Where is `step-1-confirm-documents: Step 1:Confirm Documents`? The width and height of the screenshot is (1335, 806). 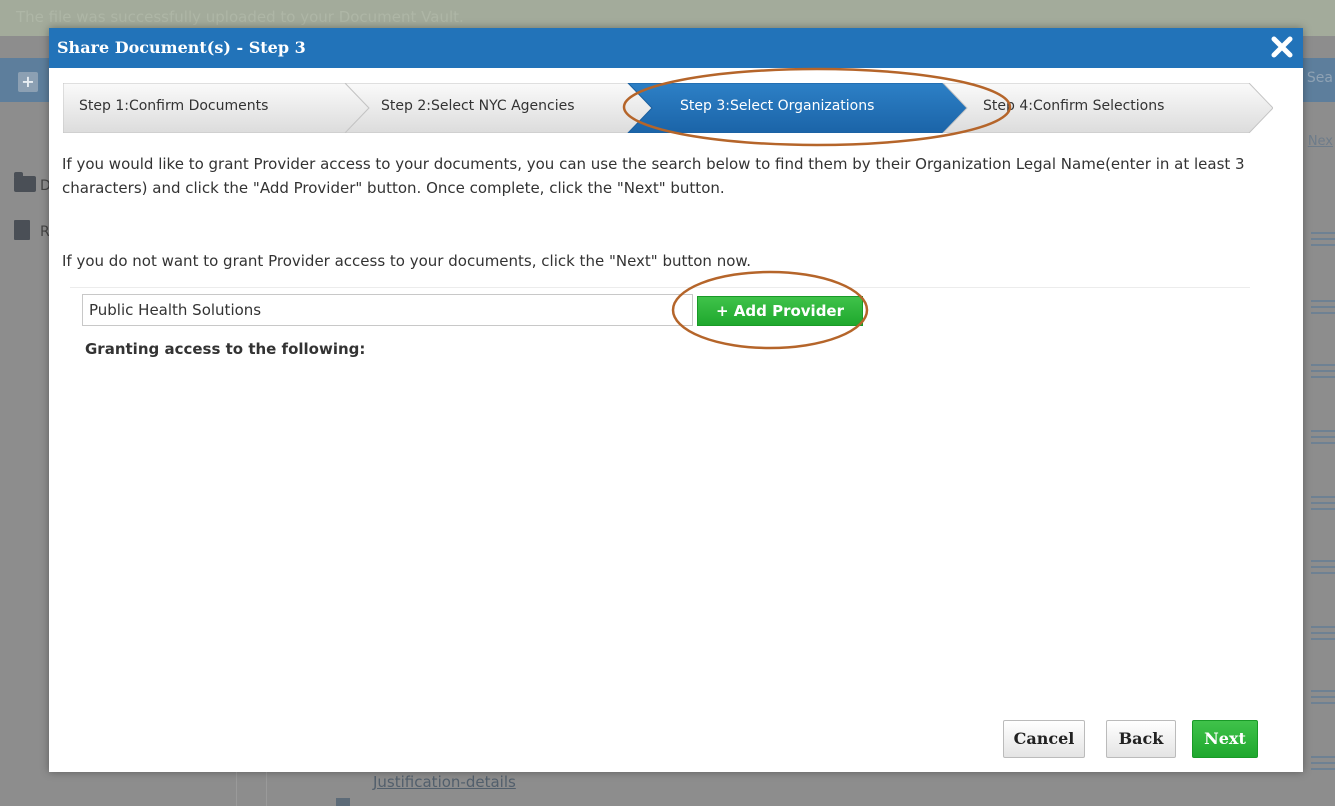
step-1-confirm-documents: Step 1:Confirm Documents is located at coordinates (213, 108).